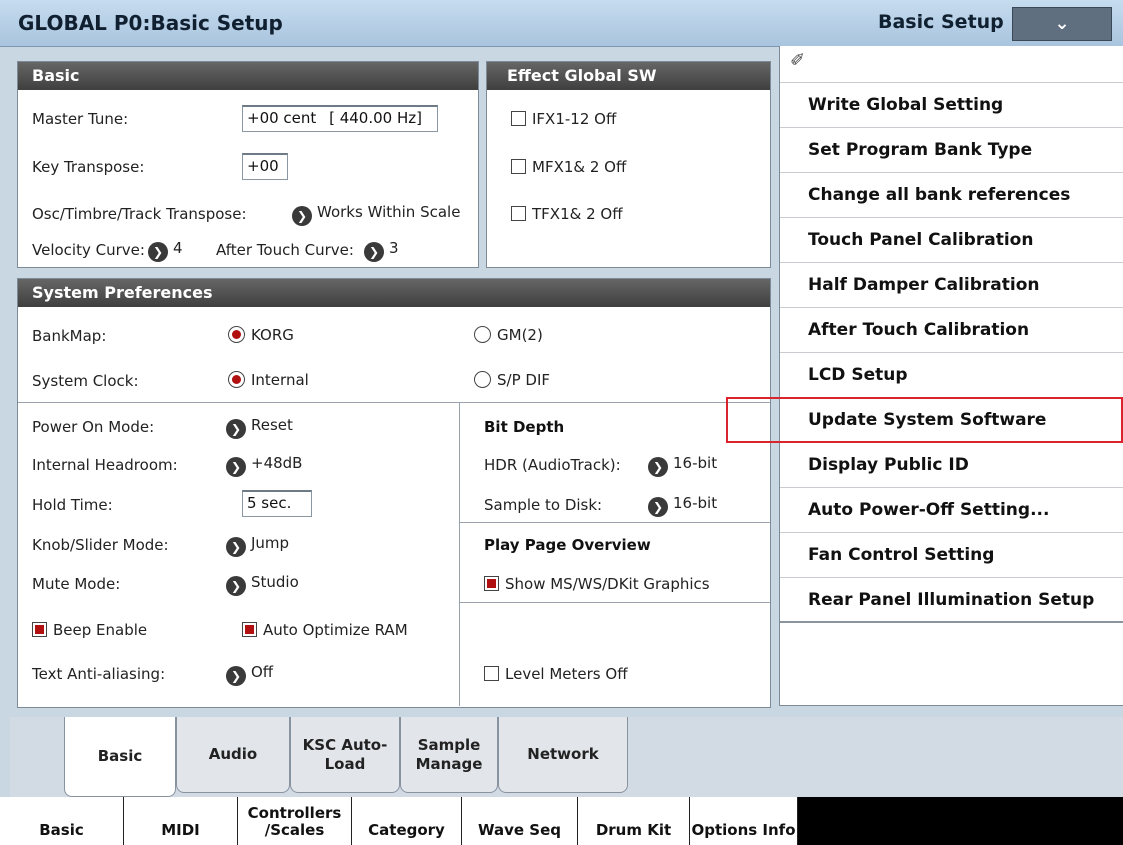  What do you see at coordinates (449, 755) in the screenshot?
I see `tab-sample-manage: Sample Manage` at bounding box center [449, 755].